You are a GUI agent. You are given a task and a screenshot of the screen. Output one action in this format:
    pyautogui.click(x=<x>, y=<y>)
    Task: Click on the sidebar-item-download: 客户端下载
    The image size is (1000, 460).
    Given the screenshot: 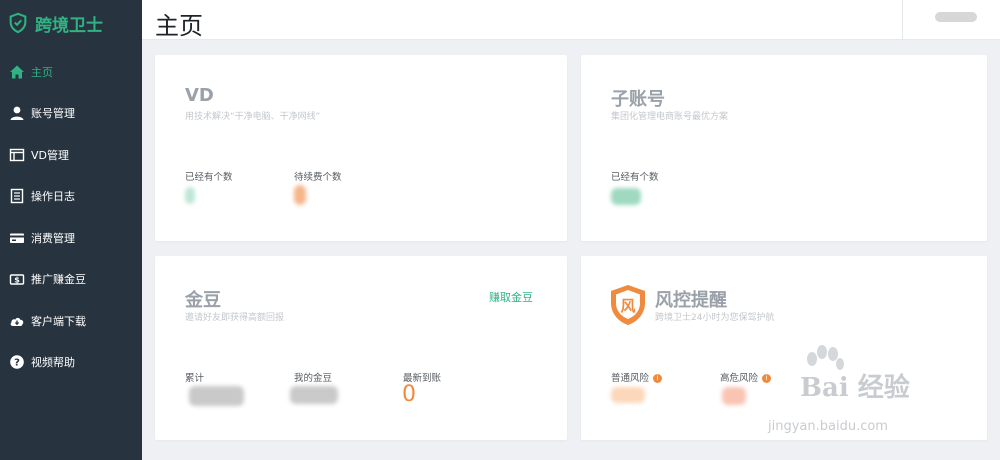 What is the action you would take?
    pyautogui.click(x=71, y=321)
    